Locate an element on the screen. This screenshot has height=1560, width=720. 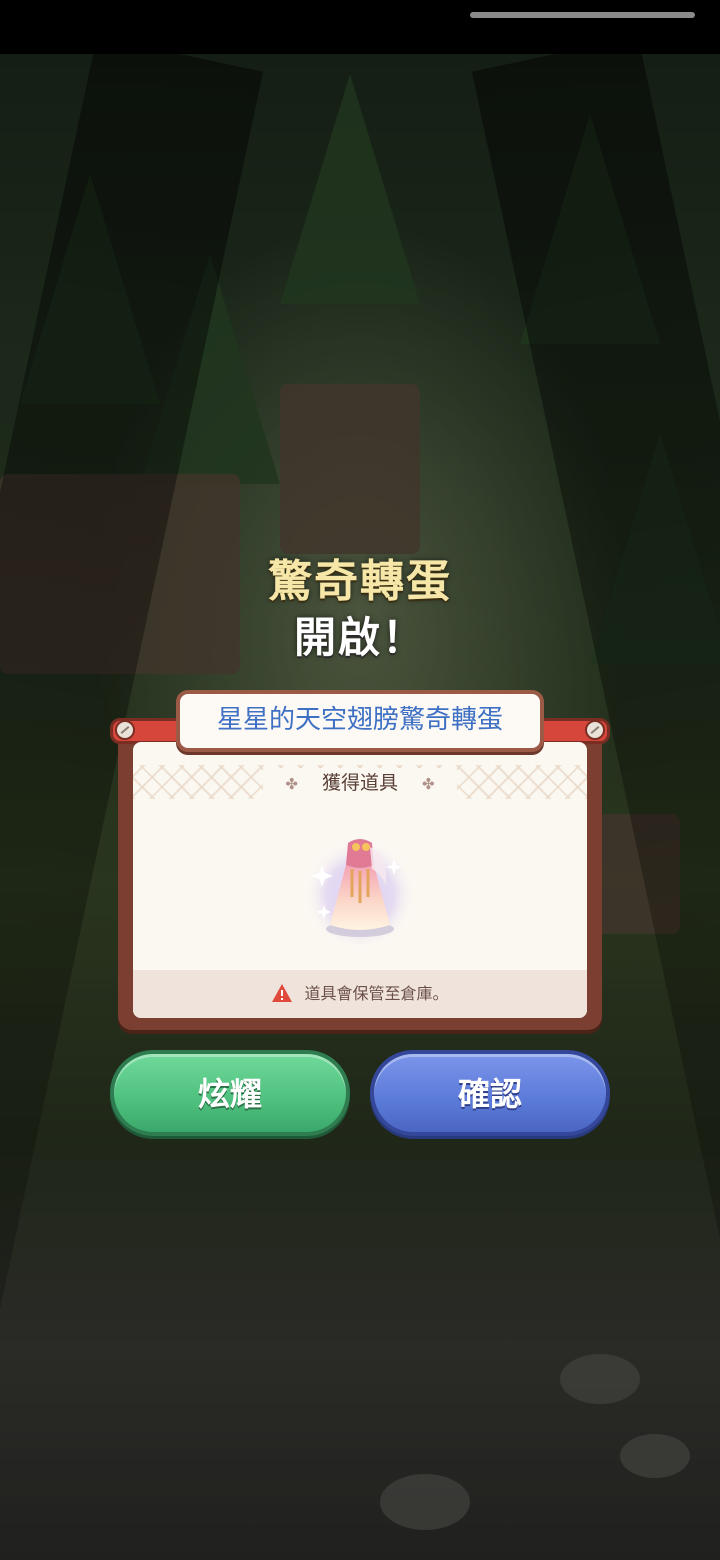
reward-label-row: ✤ 獲得道具 ✤ is located at coordinates (360, 783).